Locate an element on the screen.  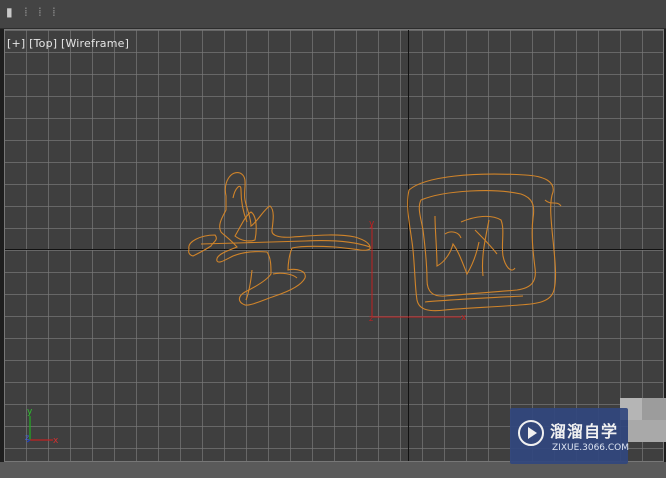
pivot-gizmo: y x z is located at coordinates (418, 271).